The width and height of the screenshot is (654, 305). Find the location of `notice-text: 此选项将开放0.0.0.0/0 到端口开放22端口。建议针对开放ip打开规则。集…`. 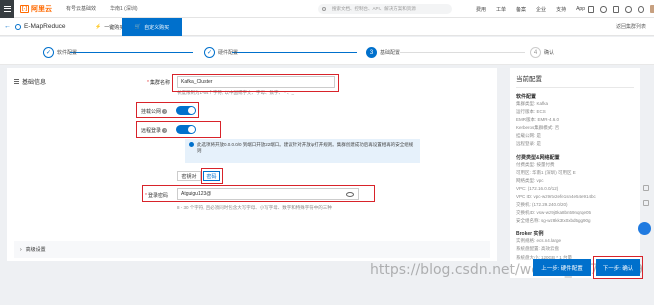

notice-text: 此选项将开放0.0.0.0/0 到端口开放22端口。建议针对开放ip打开规则。集… is located at coordinates (305, 147).